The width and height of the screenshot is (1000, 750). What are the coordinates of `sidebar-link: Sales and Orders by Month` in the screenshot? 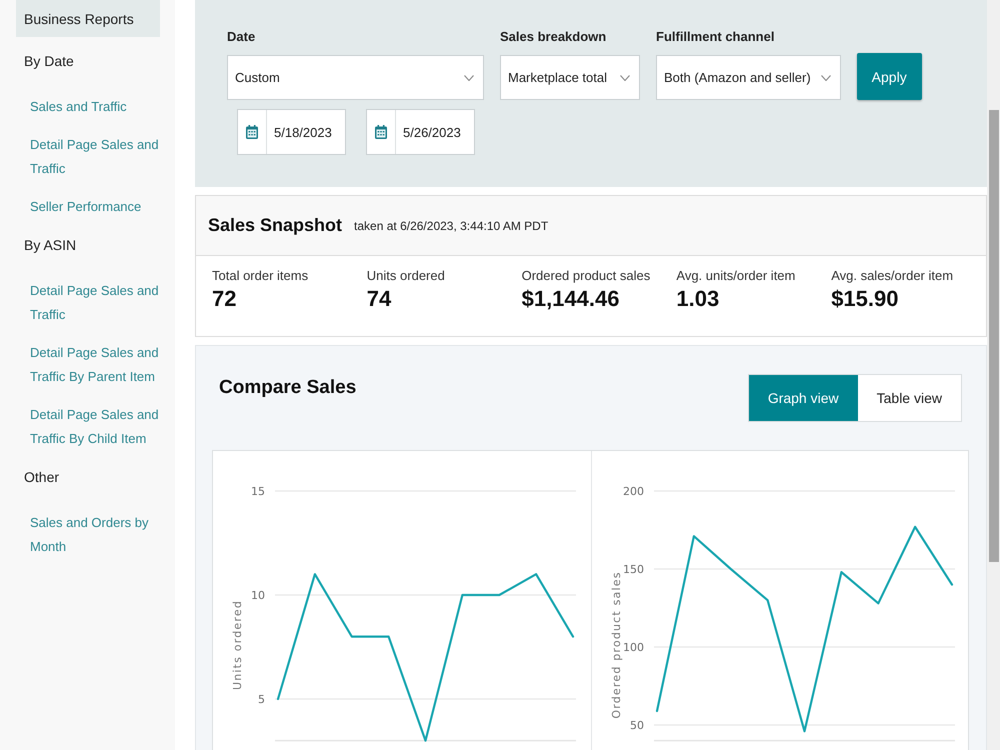 It's located at (96, 535).